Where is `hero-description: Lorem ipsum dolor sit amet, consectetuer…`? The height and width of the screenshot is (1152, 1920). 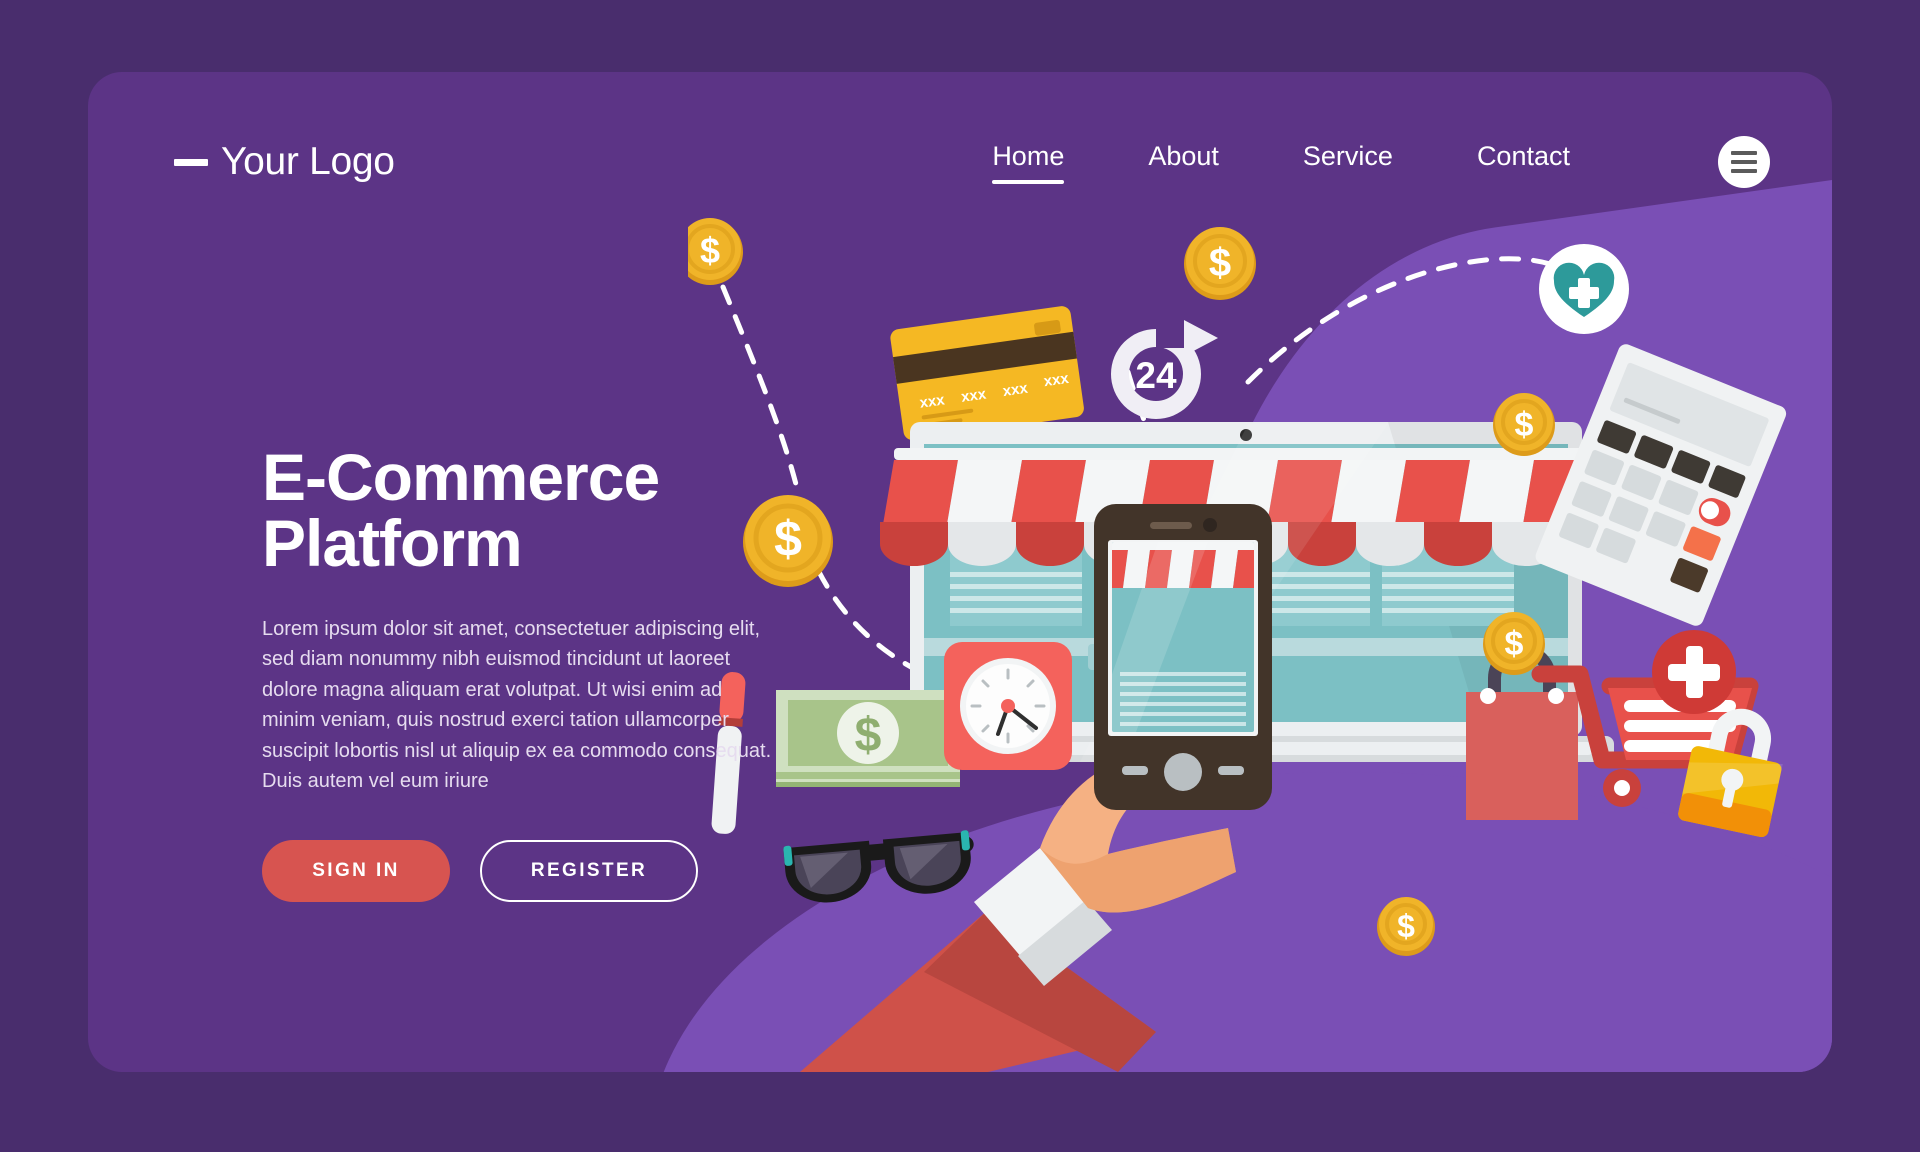 hero-description: Lorem ipsum dolor sit amet, consectetuer… is located at coordinates (517, 705).